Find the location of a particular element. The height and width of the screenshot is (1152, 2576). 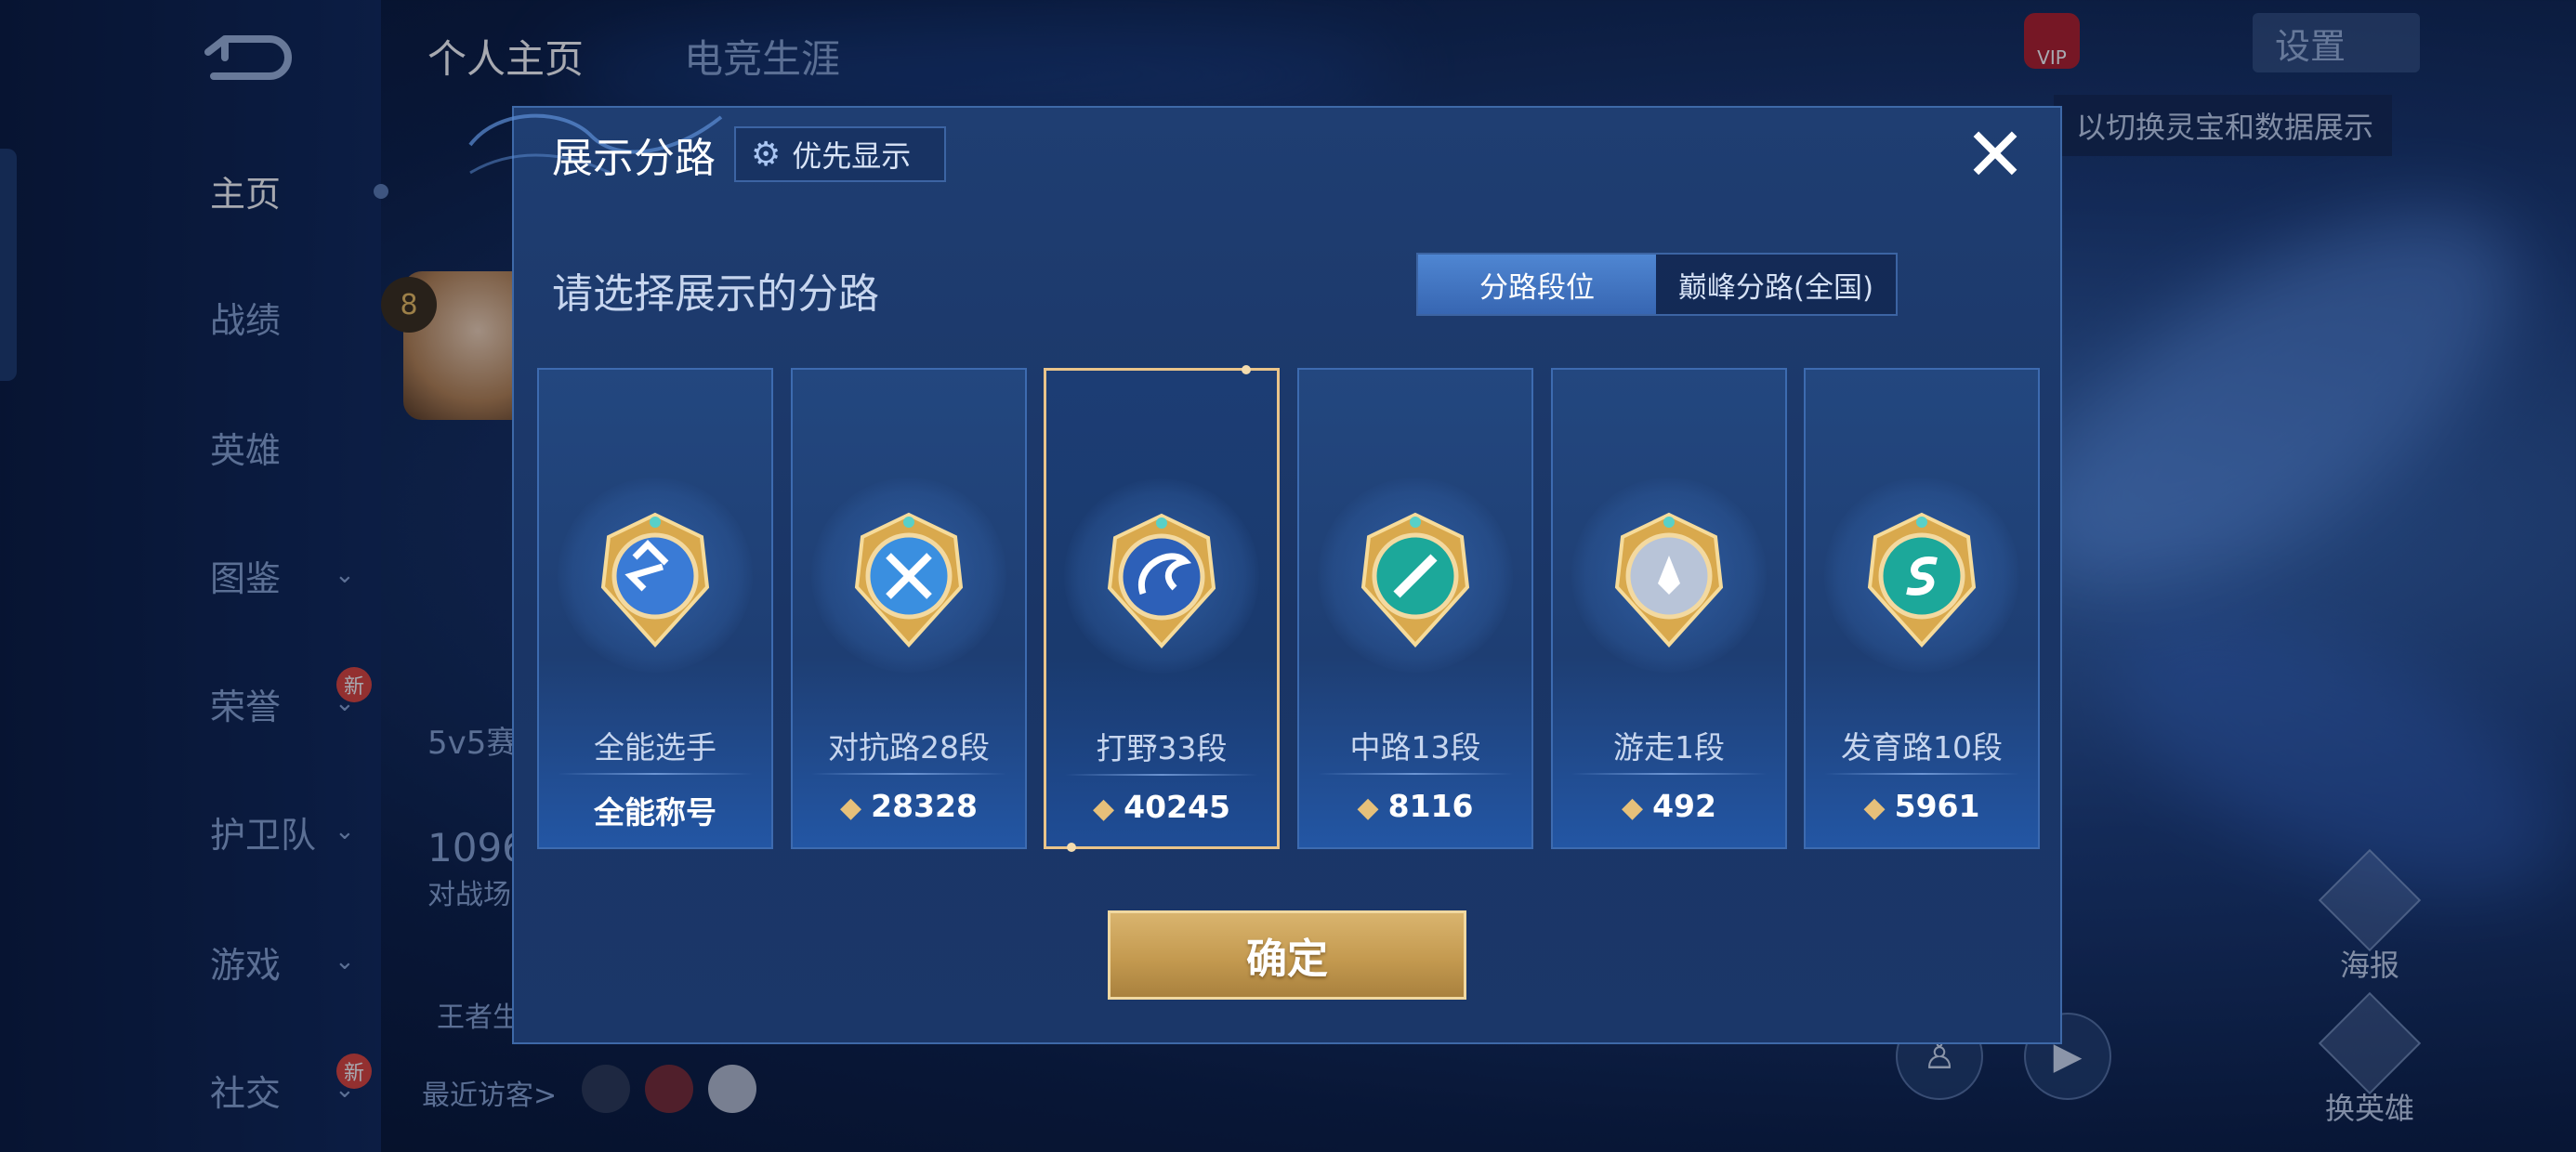

lane-rank-label: 打野33段 is located at coordinates (1162, 748).